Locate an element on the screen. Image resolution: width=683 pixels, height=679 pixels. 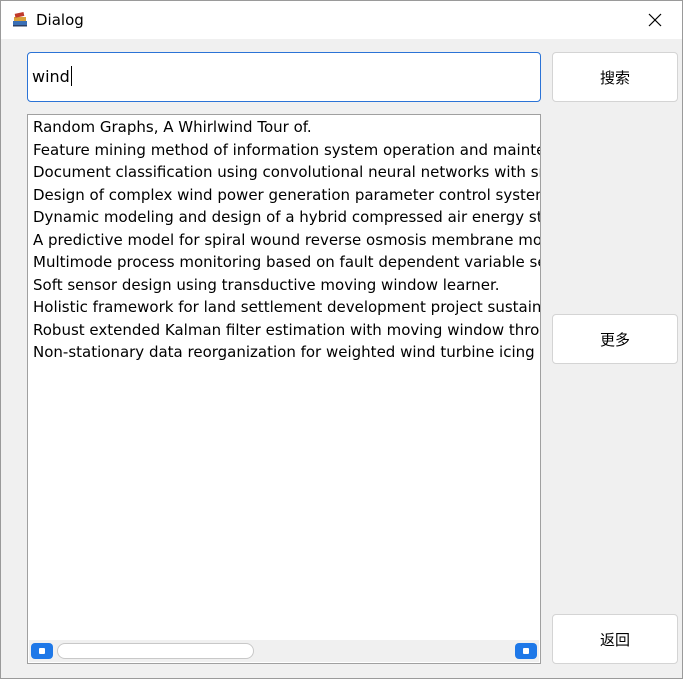
close-icon is located at coordinates (655, 20).